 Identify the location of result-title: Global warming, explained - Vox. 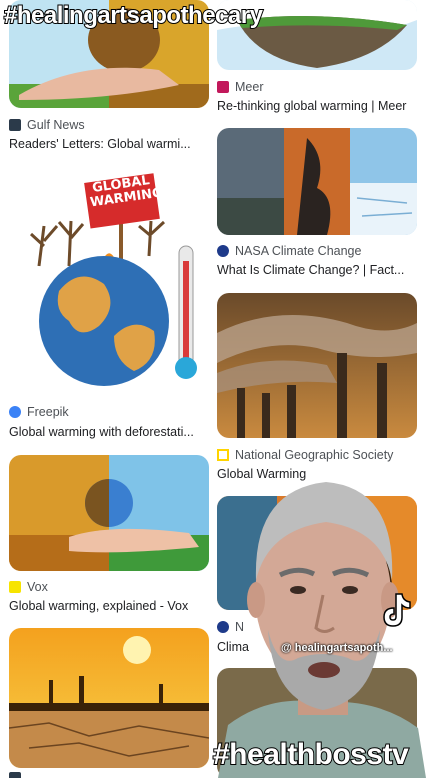
(109, 606).